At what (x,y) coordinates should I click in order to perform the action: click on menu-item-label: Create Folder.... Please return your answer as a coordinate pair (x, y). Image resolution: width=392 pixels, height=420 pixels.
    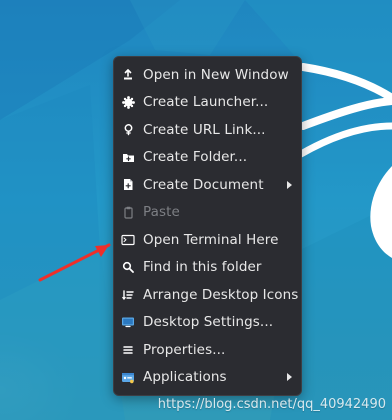
    Looking at the image, I should click on (195, 157).